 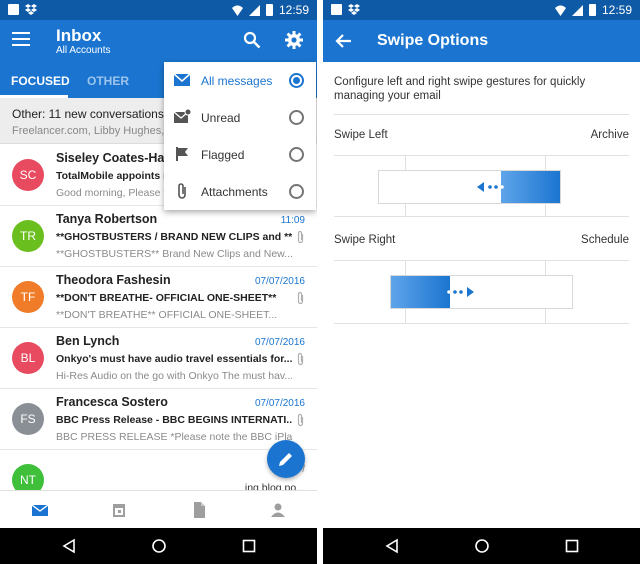 I want to click on avatar: SC, so click(x=28, y=175).